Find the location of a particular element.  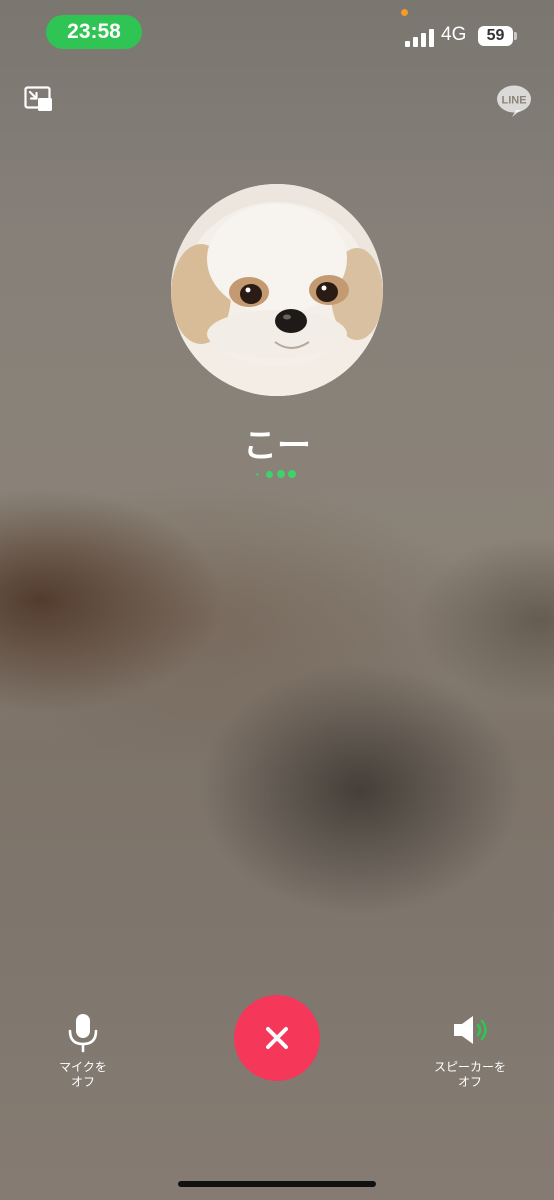

line-logo-icon: LINE is located at coordinates (514, 101).